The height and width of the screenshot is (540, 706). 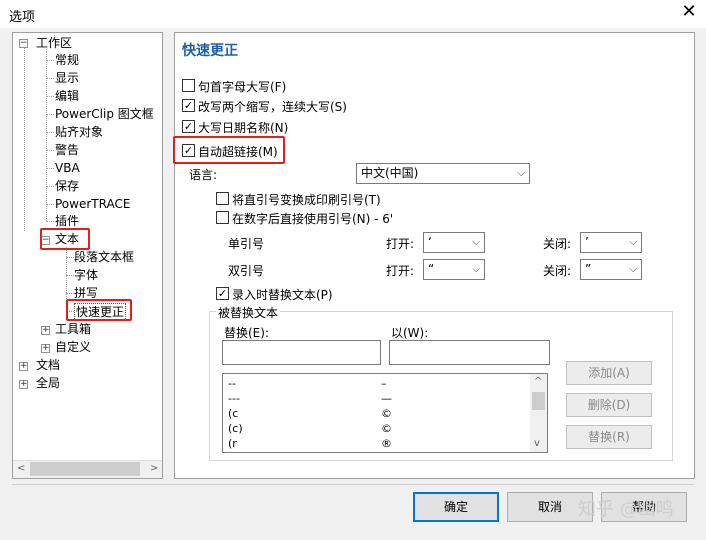 What do you see at coordinates (67, 221) in the screenshot?
I see `tree-item-plugins: 插件` at bounding box center [67, 221].